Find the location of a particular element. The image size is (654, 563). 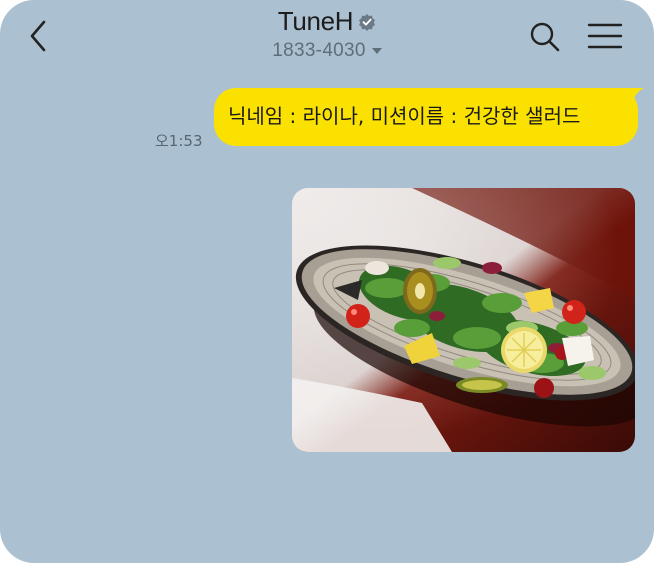

hamburger-menu-icon is located at coordinates (605, 36).